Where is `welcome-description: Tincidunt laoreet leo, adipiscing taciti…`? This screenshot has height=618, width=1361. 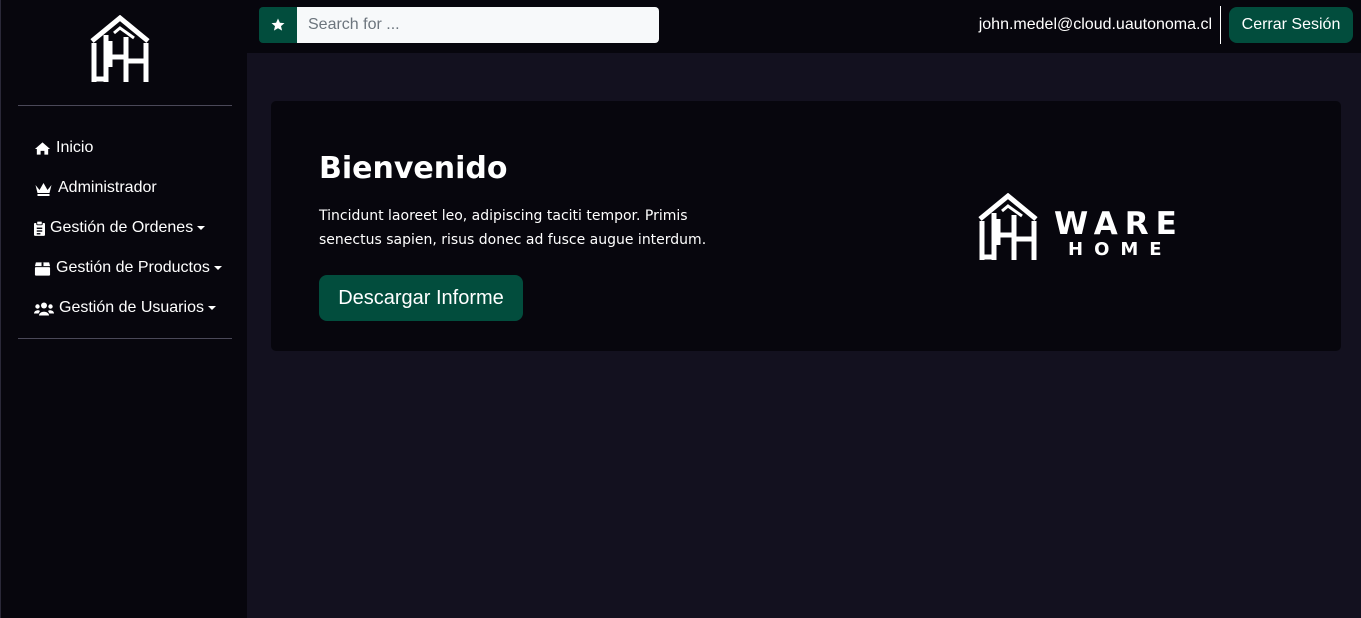
welcome-description: Tincidunt laoreet leo, adipiscing taciti… is located at coordinates (513, 228).